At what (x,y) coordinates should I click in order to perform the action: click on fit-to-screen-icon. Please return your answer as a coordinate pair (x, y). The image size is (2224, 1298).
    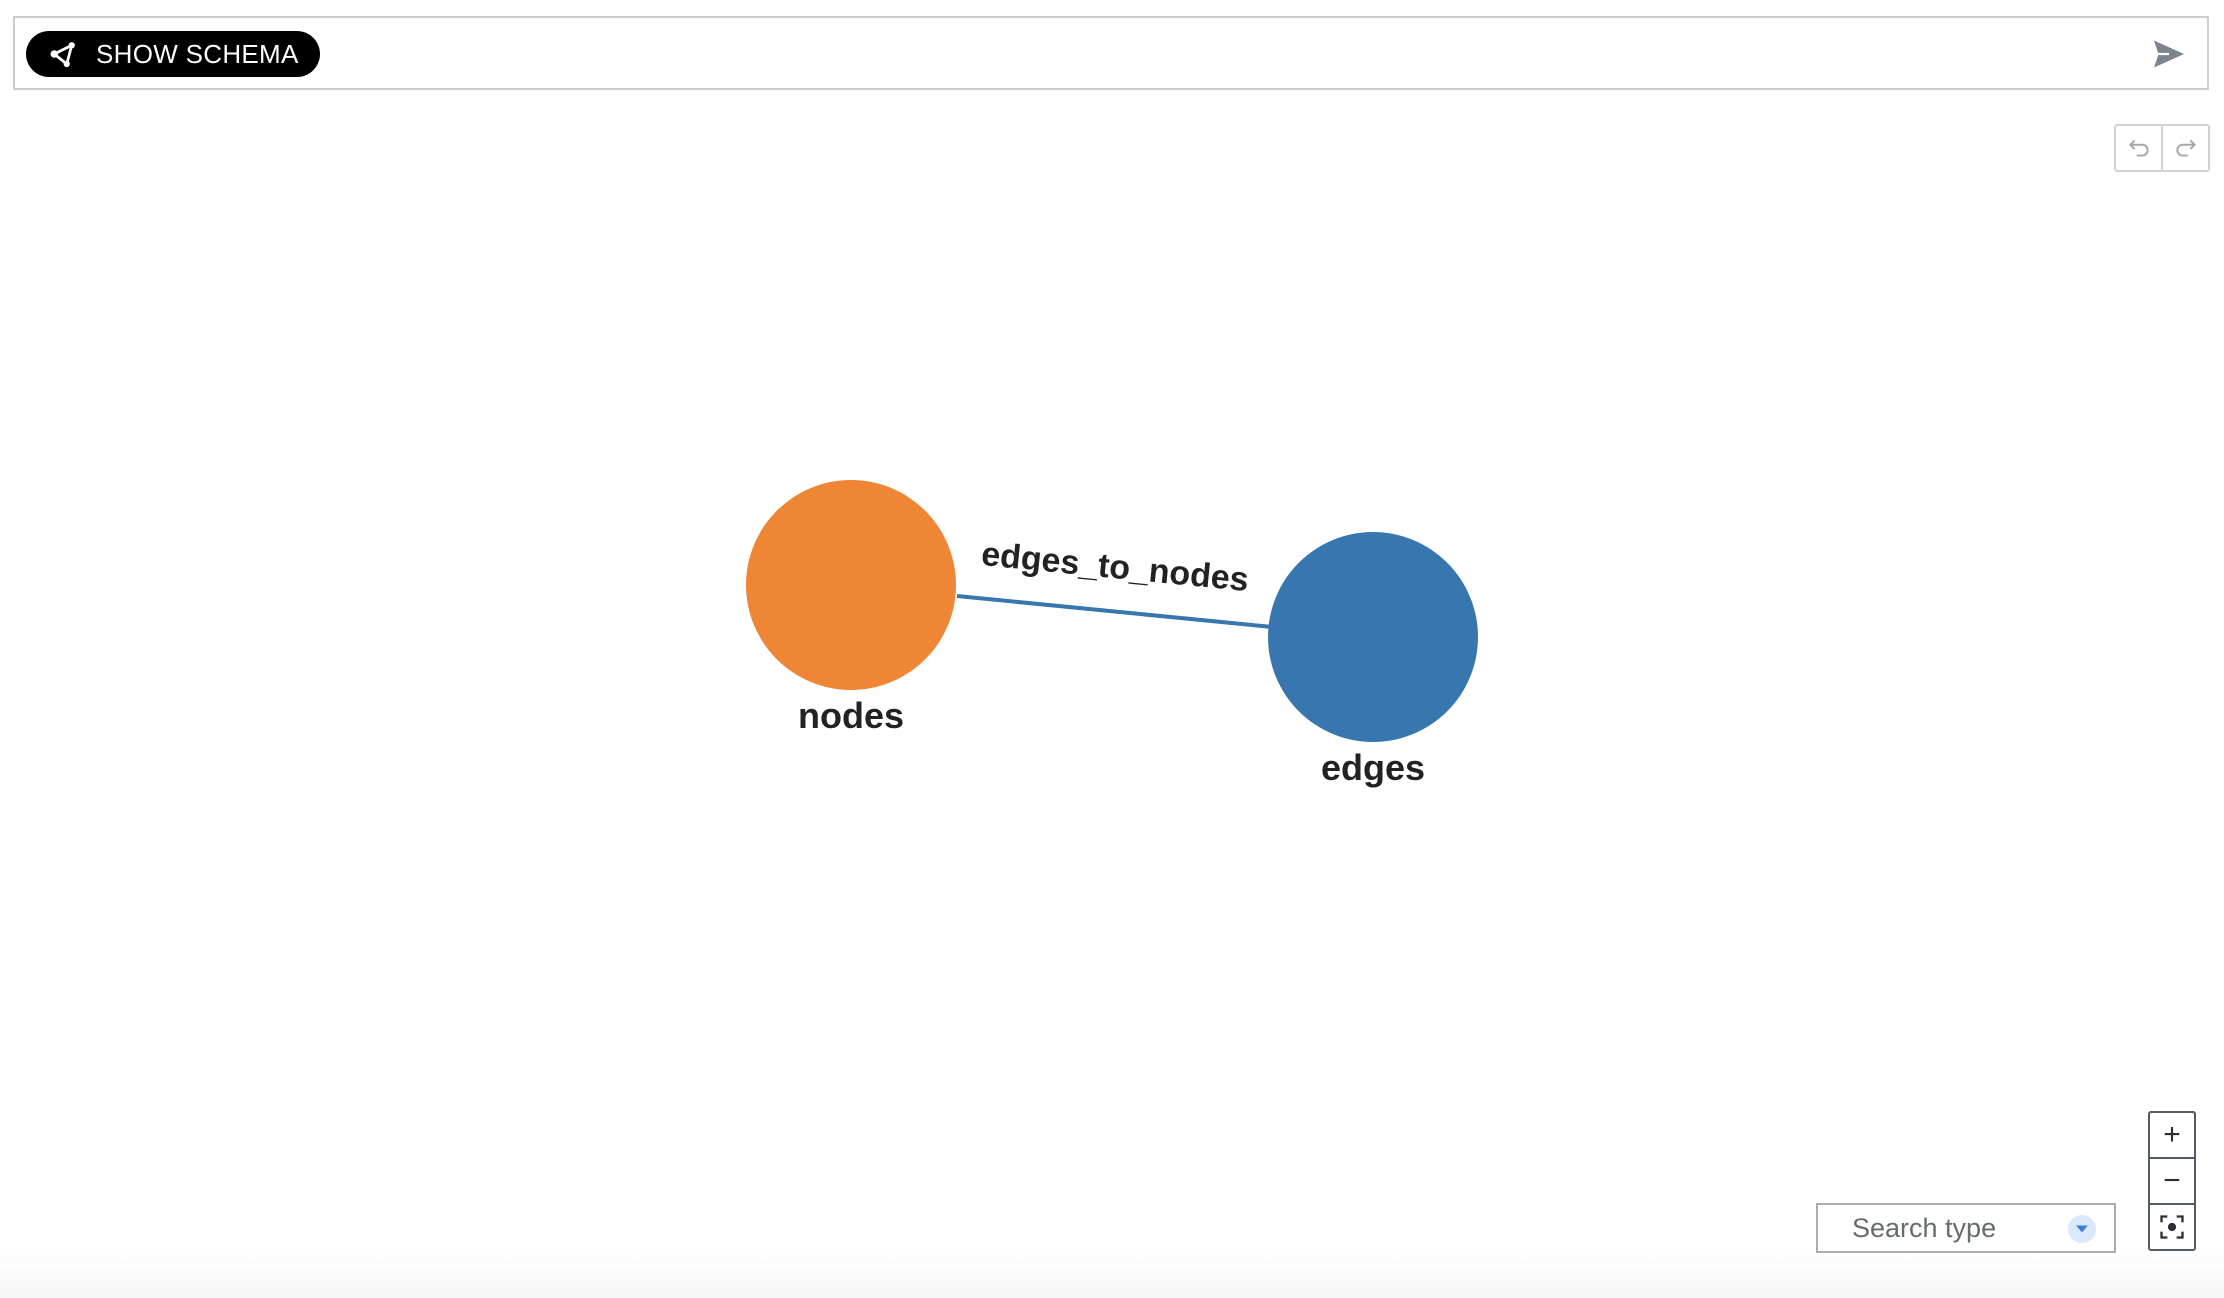
    Looking at the image, I should click on (2172, 1227).